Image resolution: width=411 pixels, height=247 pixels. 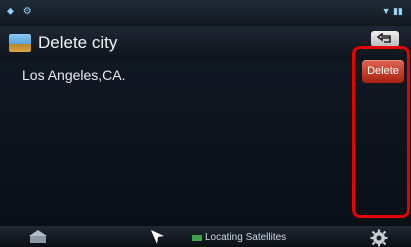 I want to click on back-icon, so click(x=384, y=38).